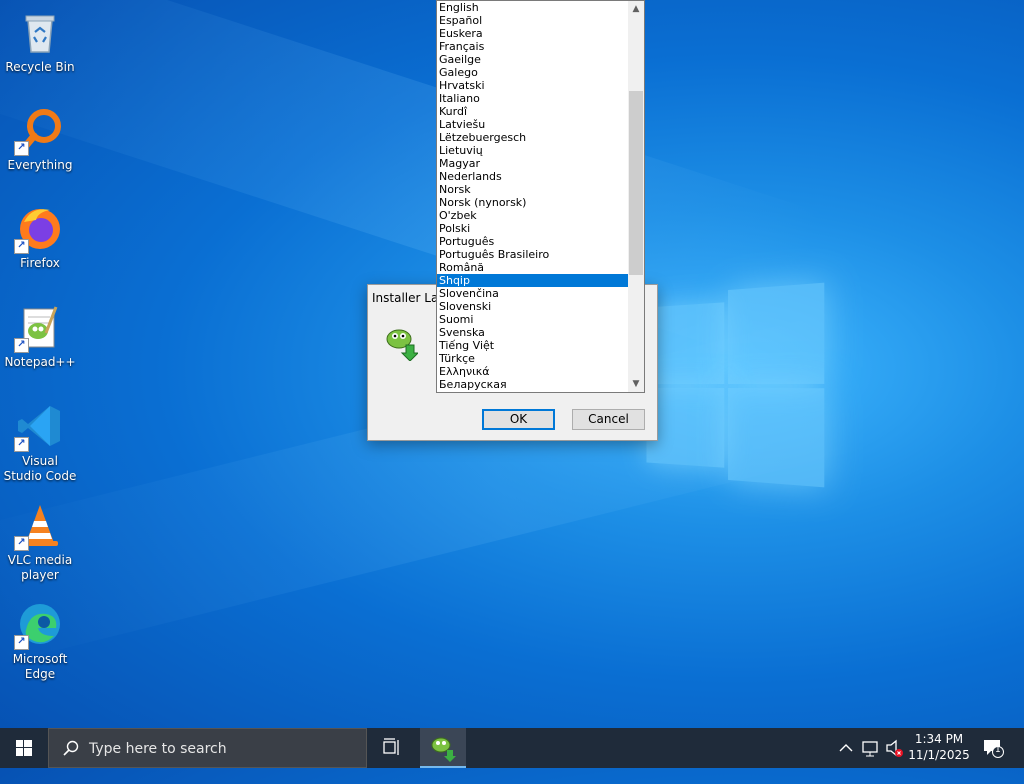 The height and width of the screenshot is (784, 1024). I want to click on notepad-plus-plus-icon: ↗, so click(39, 328).